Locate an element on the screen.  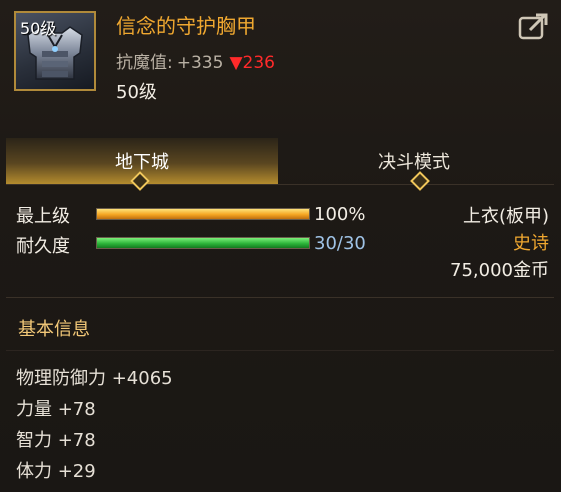
item-name: 信念的守护胸甲 is located at coordinates (186, 26).